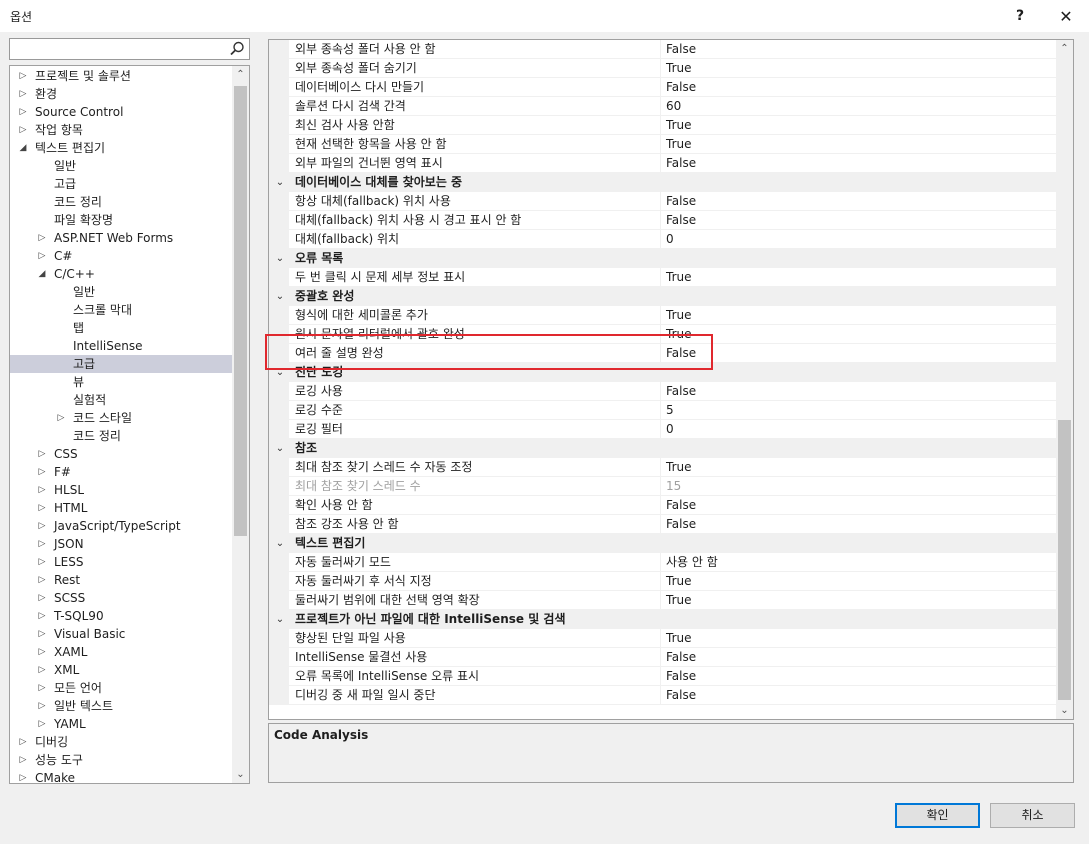 This screenshot has width=1089, height=844. I want to click on grid-scroll-up-arrow-icon: ⌃, so click(1064, 48).